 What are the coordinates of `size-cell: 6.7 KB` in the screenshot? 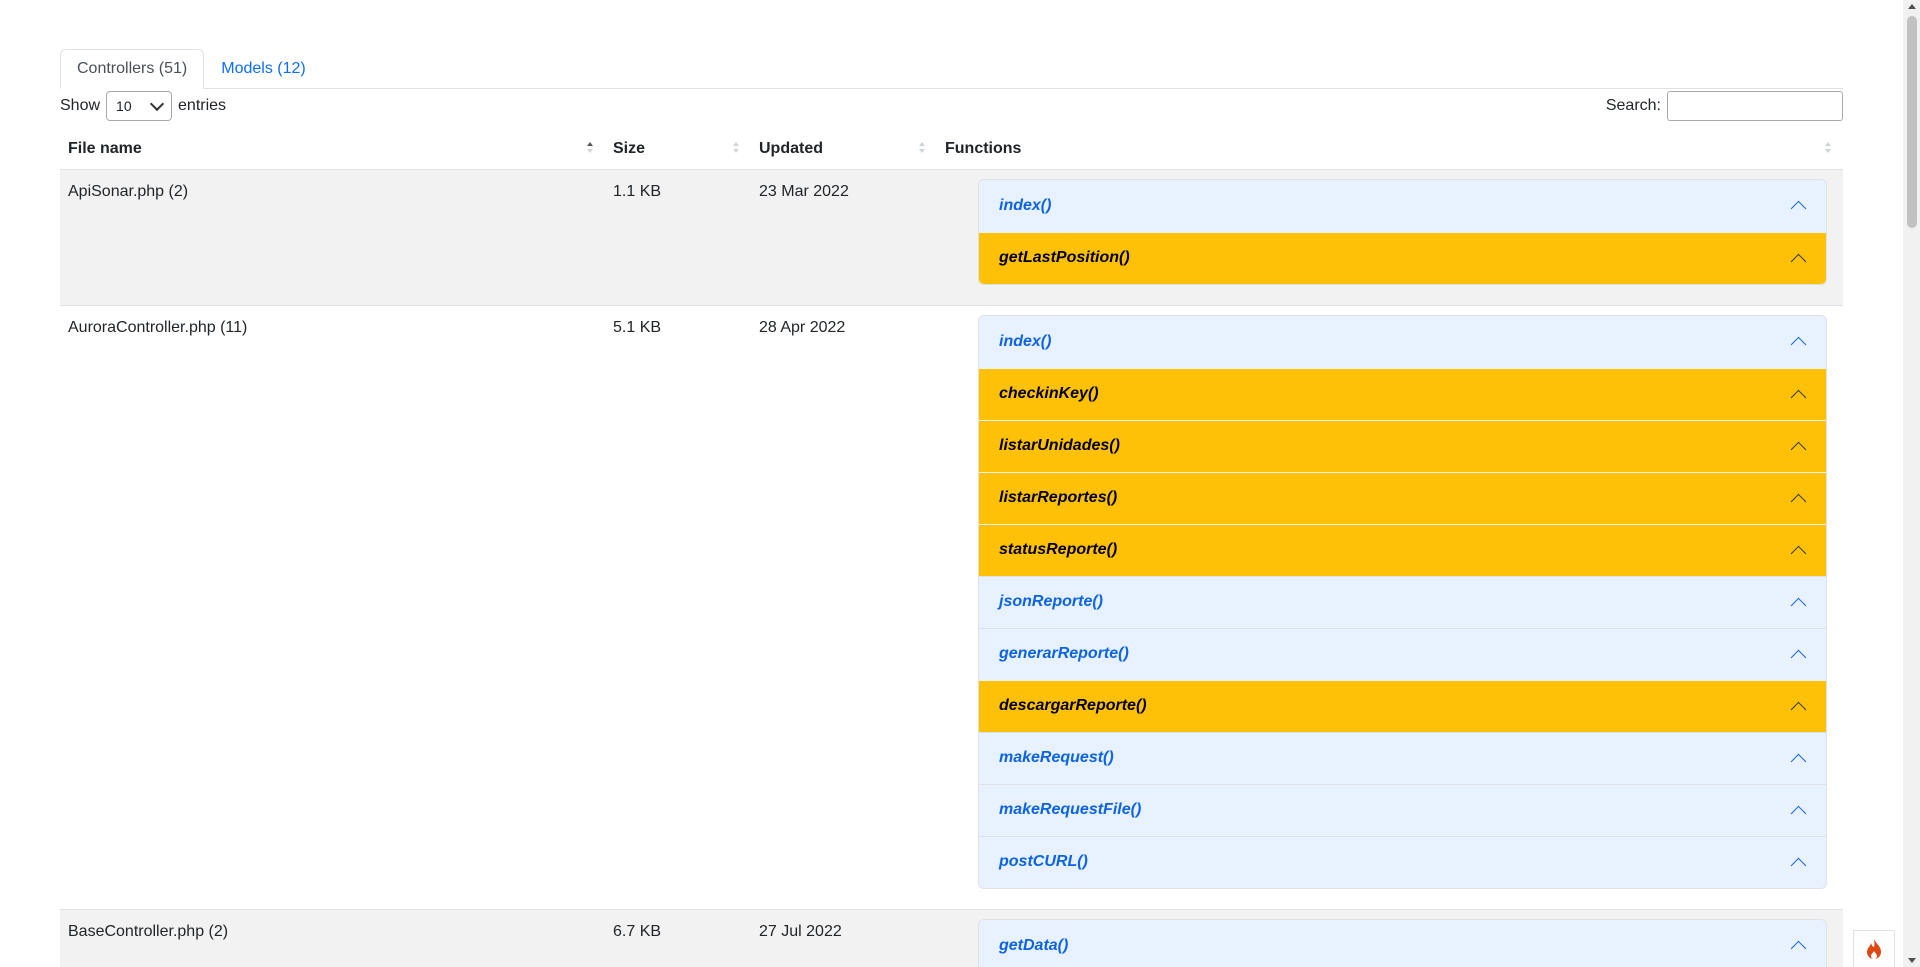 It's located at (637, 931).